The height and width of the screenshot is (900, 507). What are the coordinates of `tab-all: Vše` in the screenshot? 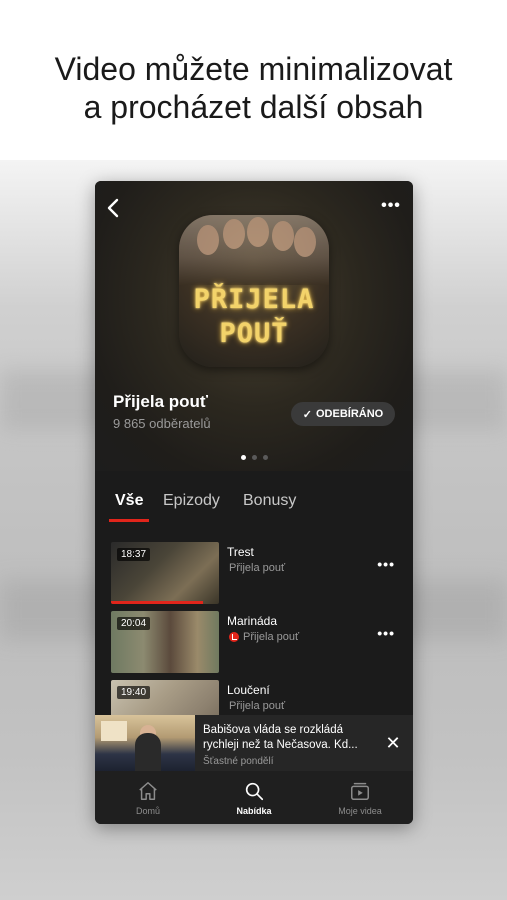 It's located at (129, 501).